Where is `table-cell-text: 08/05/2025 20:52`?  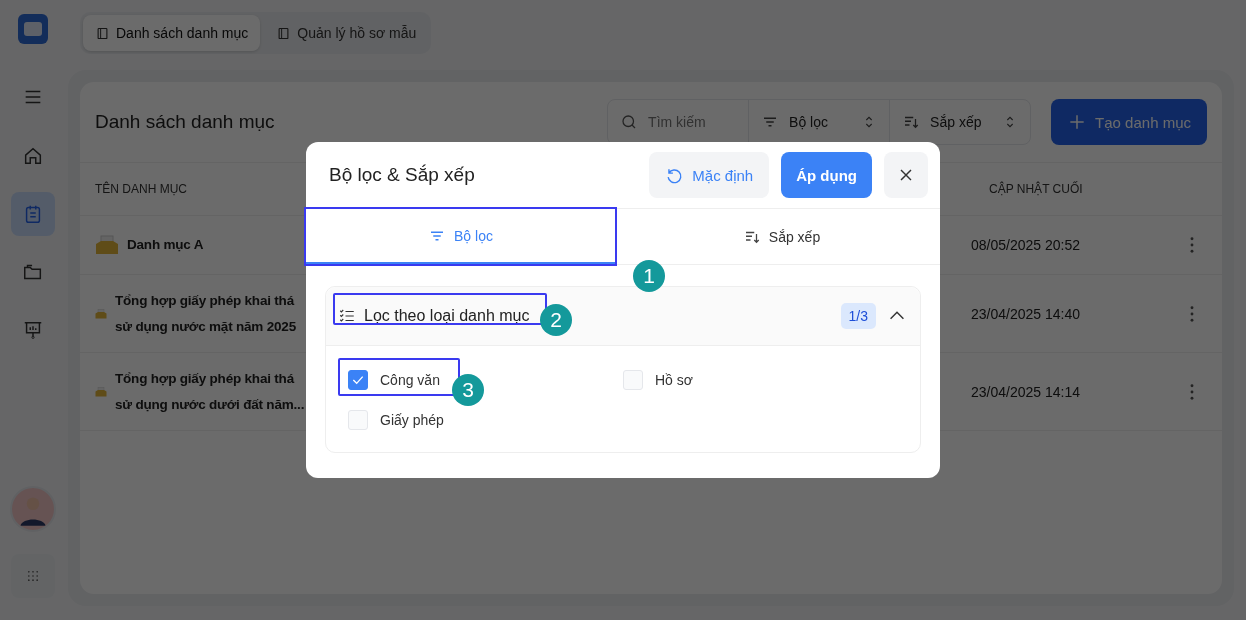
table-cell-text: 08/05/2025 20:52 is located at coordinates (1026, 245).